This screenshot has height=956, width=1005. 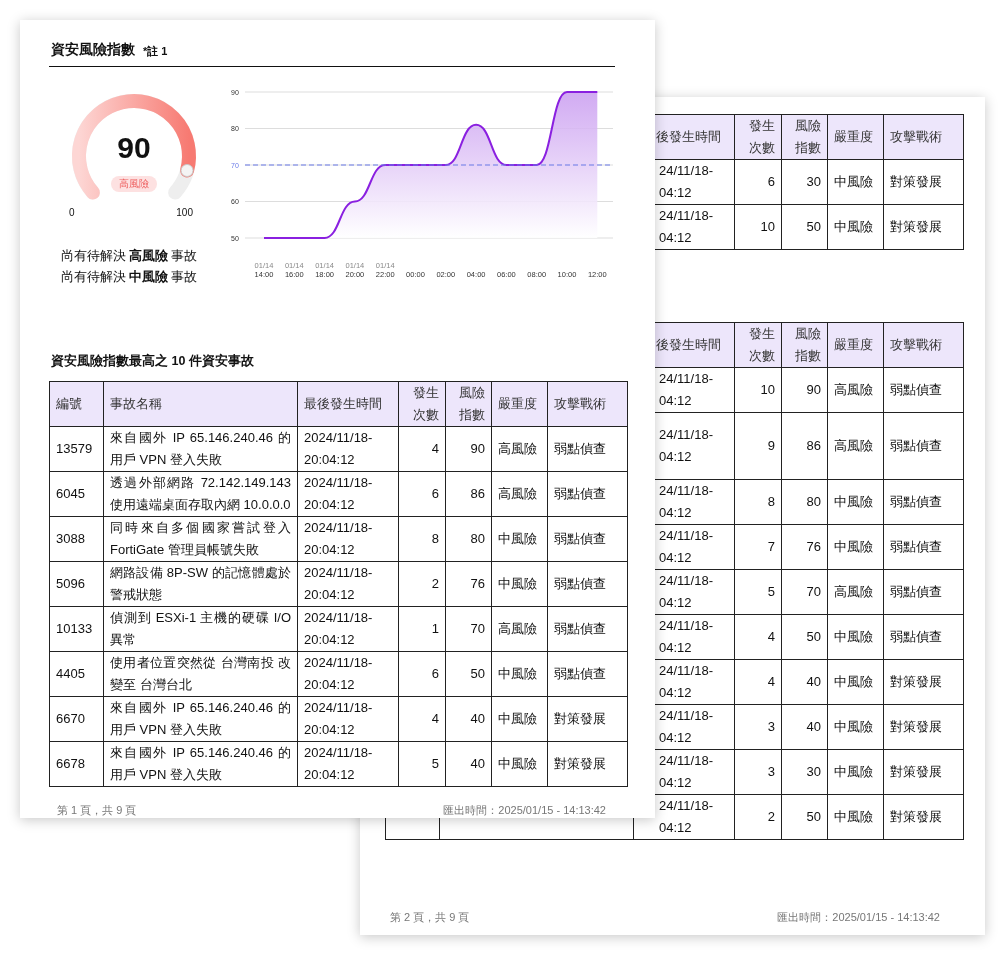 I want to click on table-cell: 30, so click(x=804, y=772).